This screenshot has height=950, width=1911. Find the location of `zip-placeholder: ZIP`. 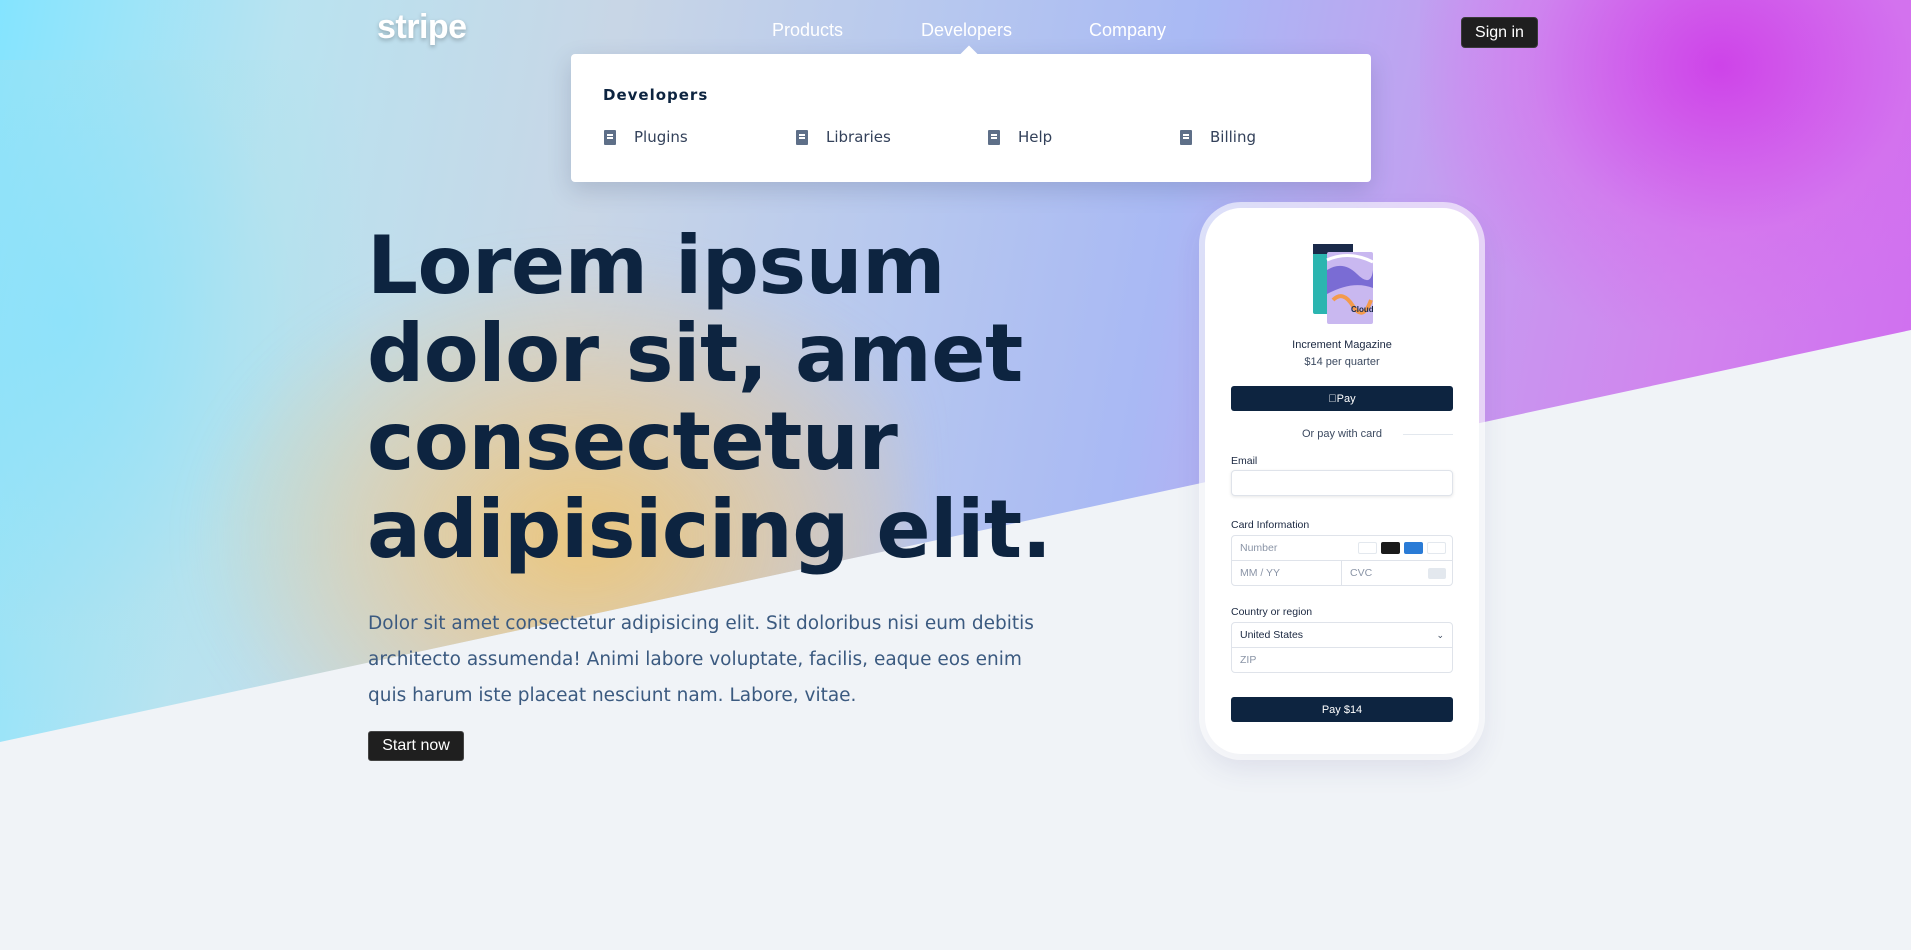

zip-placeholder: ZIP is located at coordinates (1248, 660).